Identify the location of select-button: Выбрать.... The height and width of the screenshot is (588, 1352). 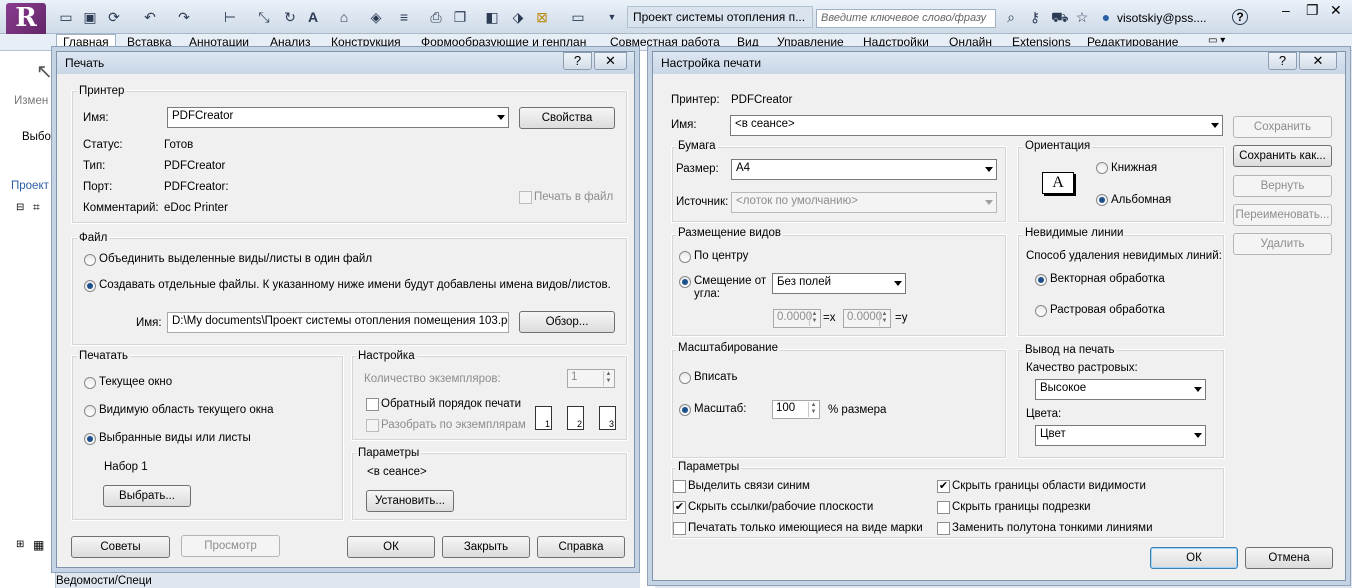
(147, 496).